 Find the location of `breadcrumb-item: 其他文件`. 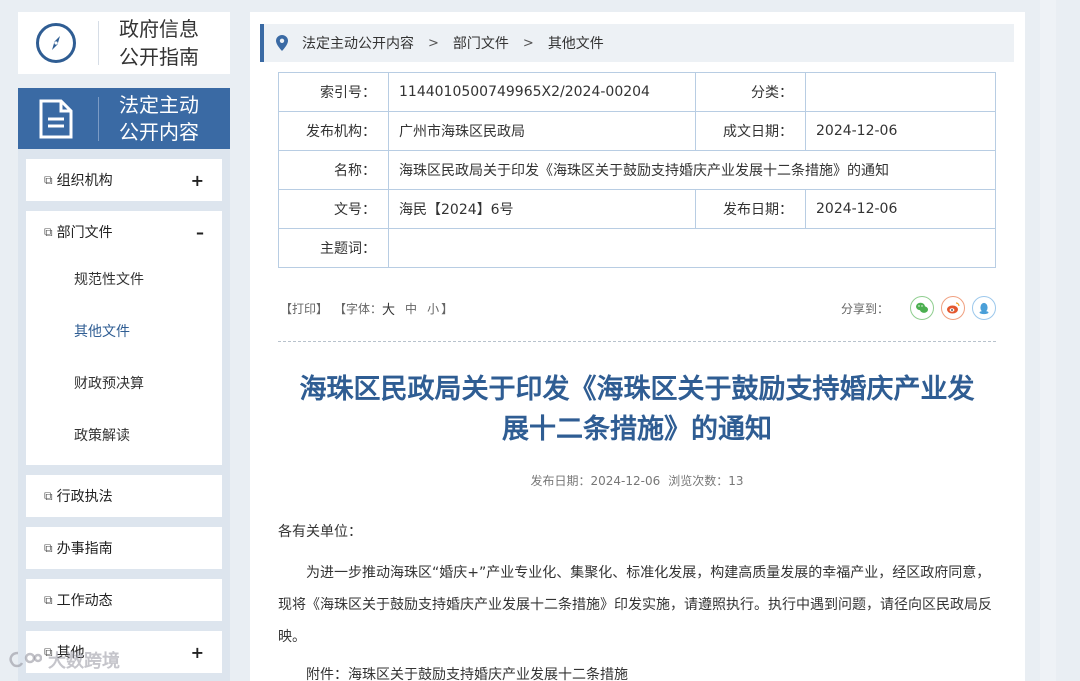

breadcrumb-item: 其他文件 is located at coordinates (576, 43).